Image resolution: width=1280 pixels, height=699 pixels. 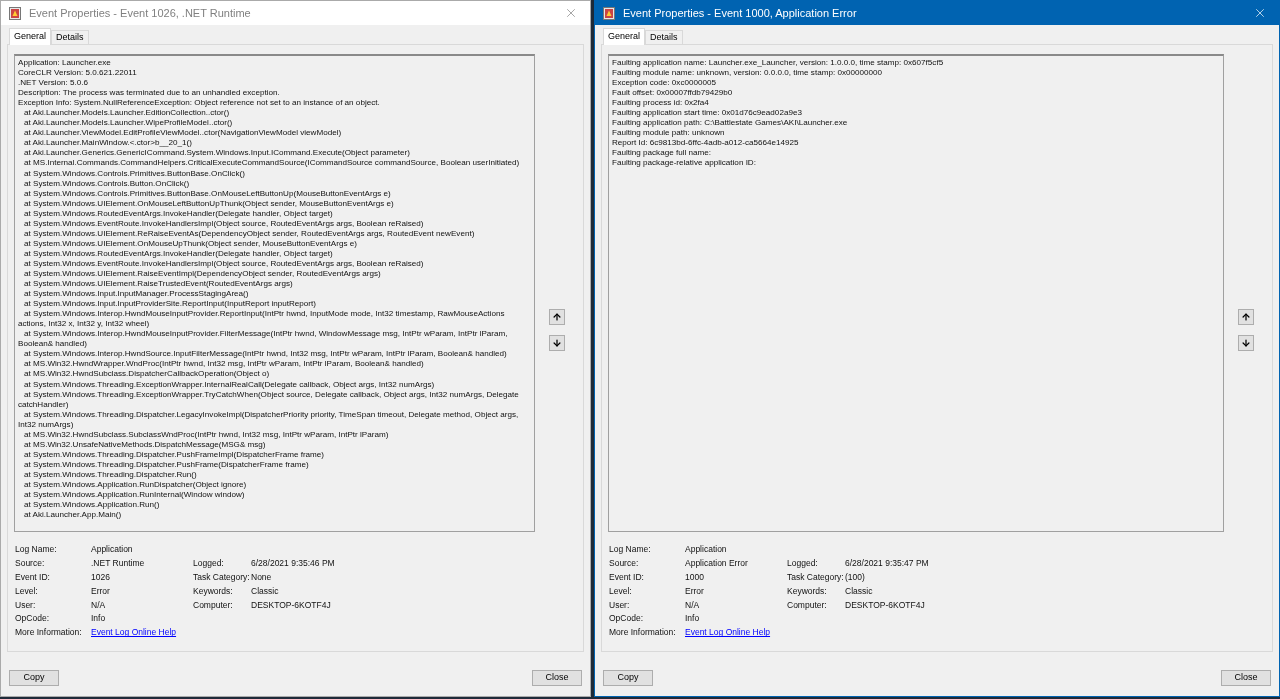 What do you see at coordinates (127, 113) in the screenshot?
I see `description-line: at Aki.Launcher.Models.Launcher.EditionCollection..ctor()` at bounding box center [127, 113].